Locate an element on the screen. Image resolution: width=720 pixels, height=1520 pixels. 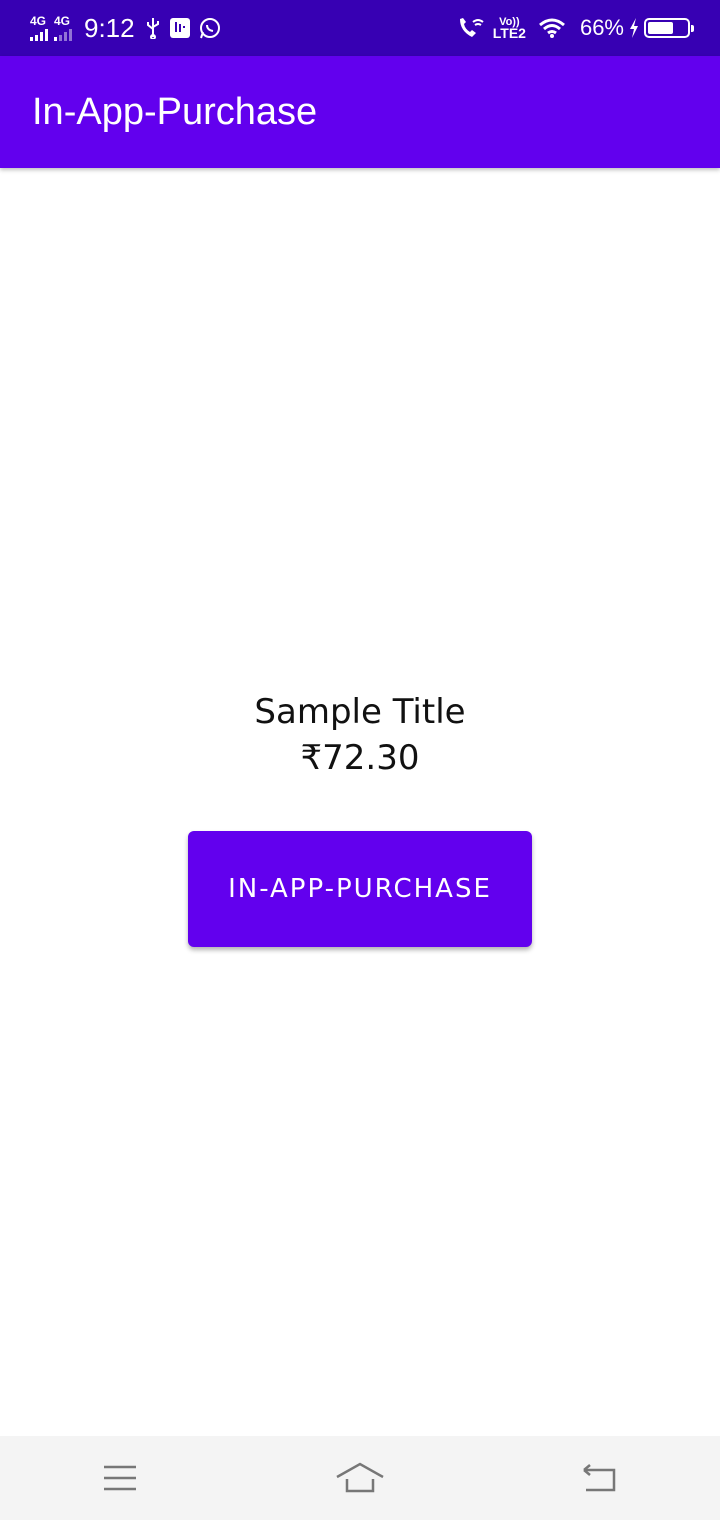
status-bar: 4G 4G 9:12 Vo)) LTE2 66% is located at coordinates (360, 28).